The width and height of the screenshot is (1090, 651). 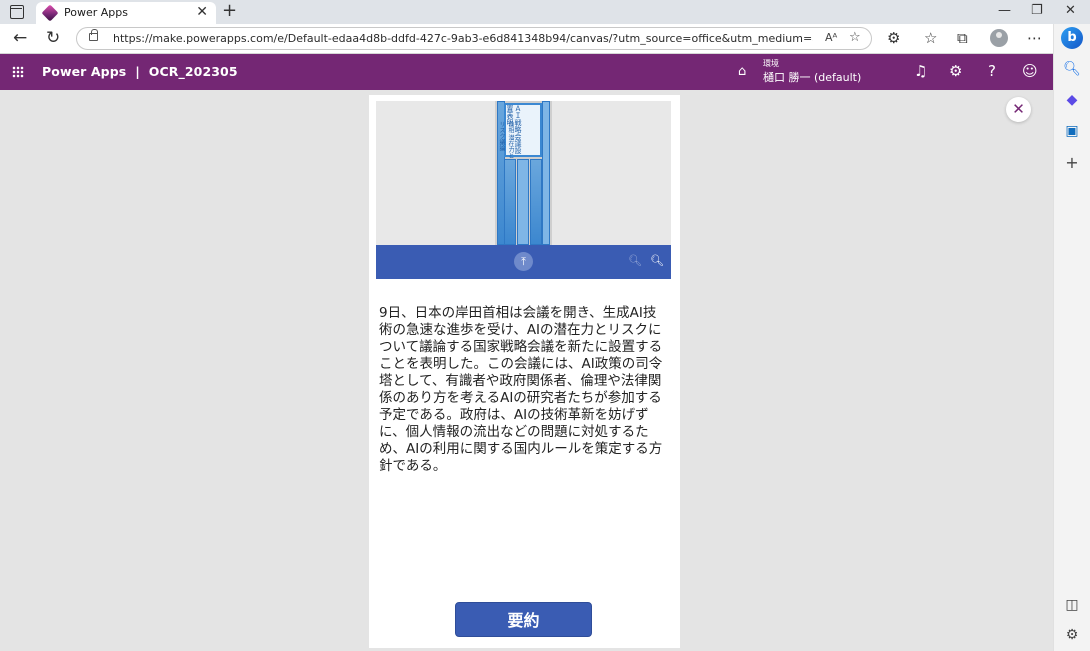 What do you see at coordinates (635, 261) in the screenshot?
I see `zoom-out-icon: 🔍︎` at bounding box center [635, 261].